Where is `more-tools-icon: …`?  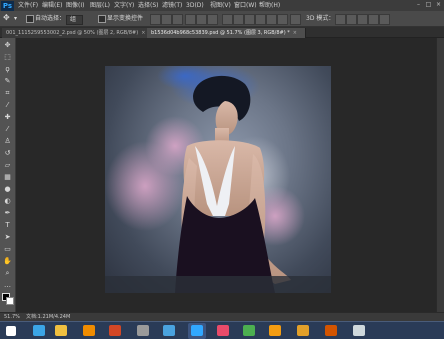
more-tools-icon: … is located at coordinates (7, 285).